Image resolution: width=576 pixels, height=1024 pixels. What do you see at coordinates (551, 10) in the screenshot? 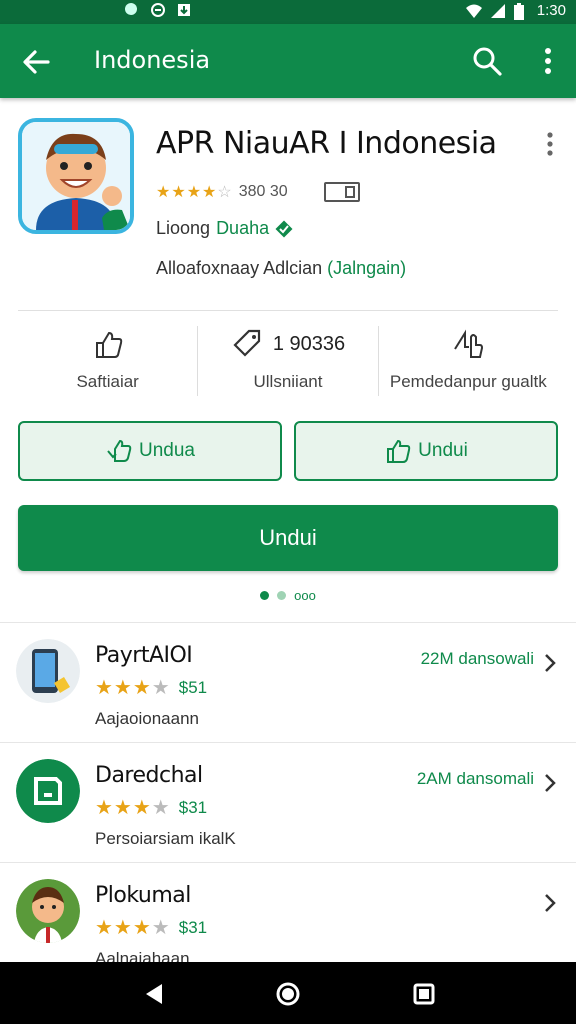
I see `status-time: 1:30` at bounding box center [551, 10].